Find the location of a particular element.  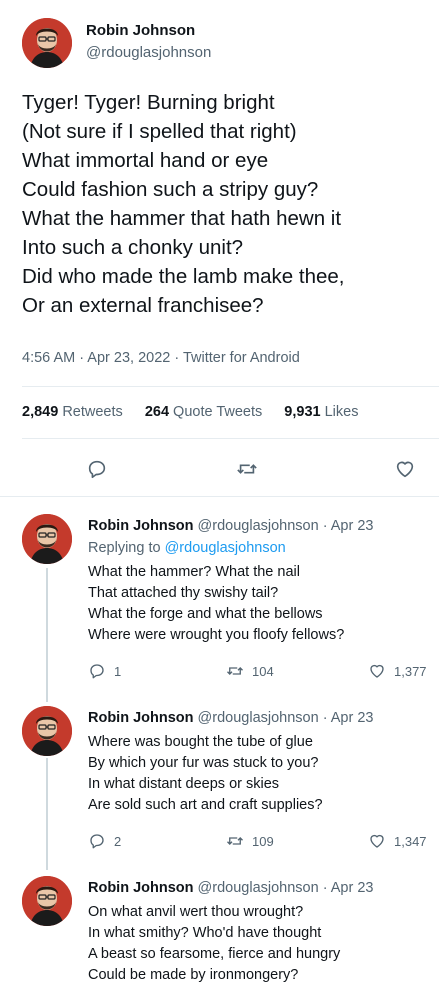

retweet-button: 109 is located at coordinates (250, 841).